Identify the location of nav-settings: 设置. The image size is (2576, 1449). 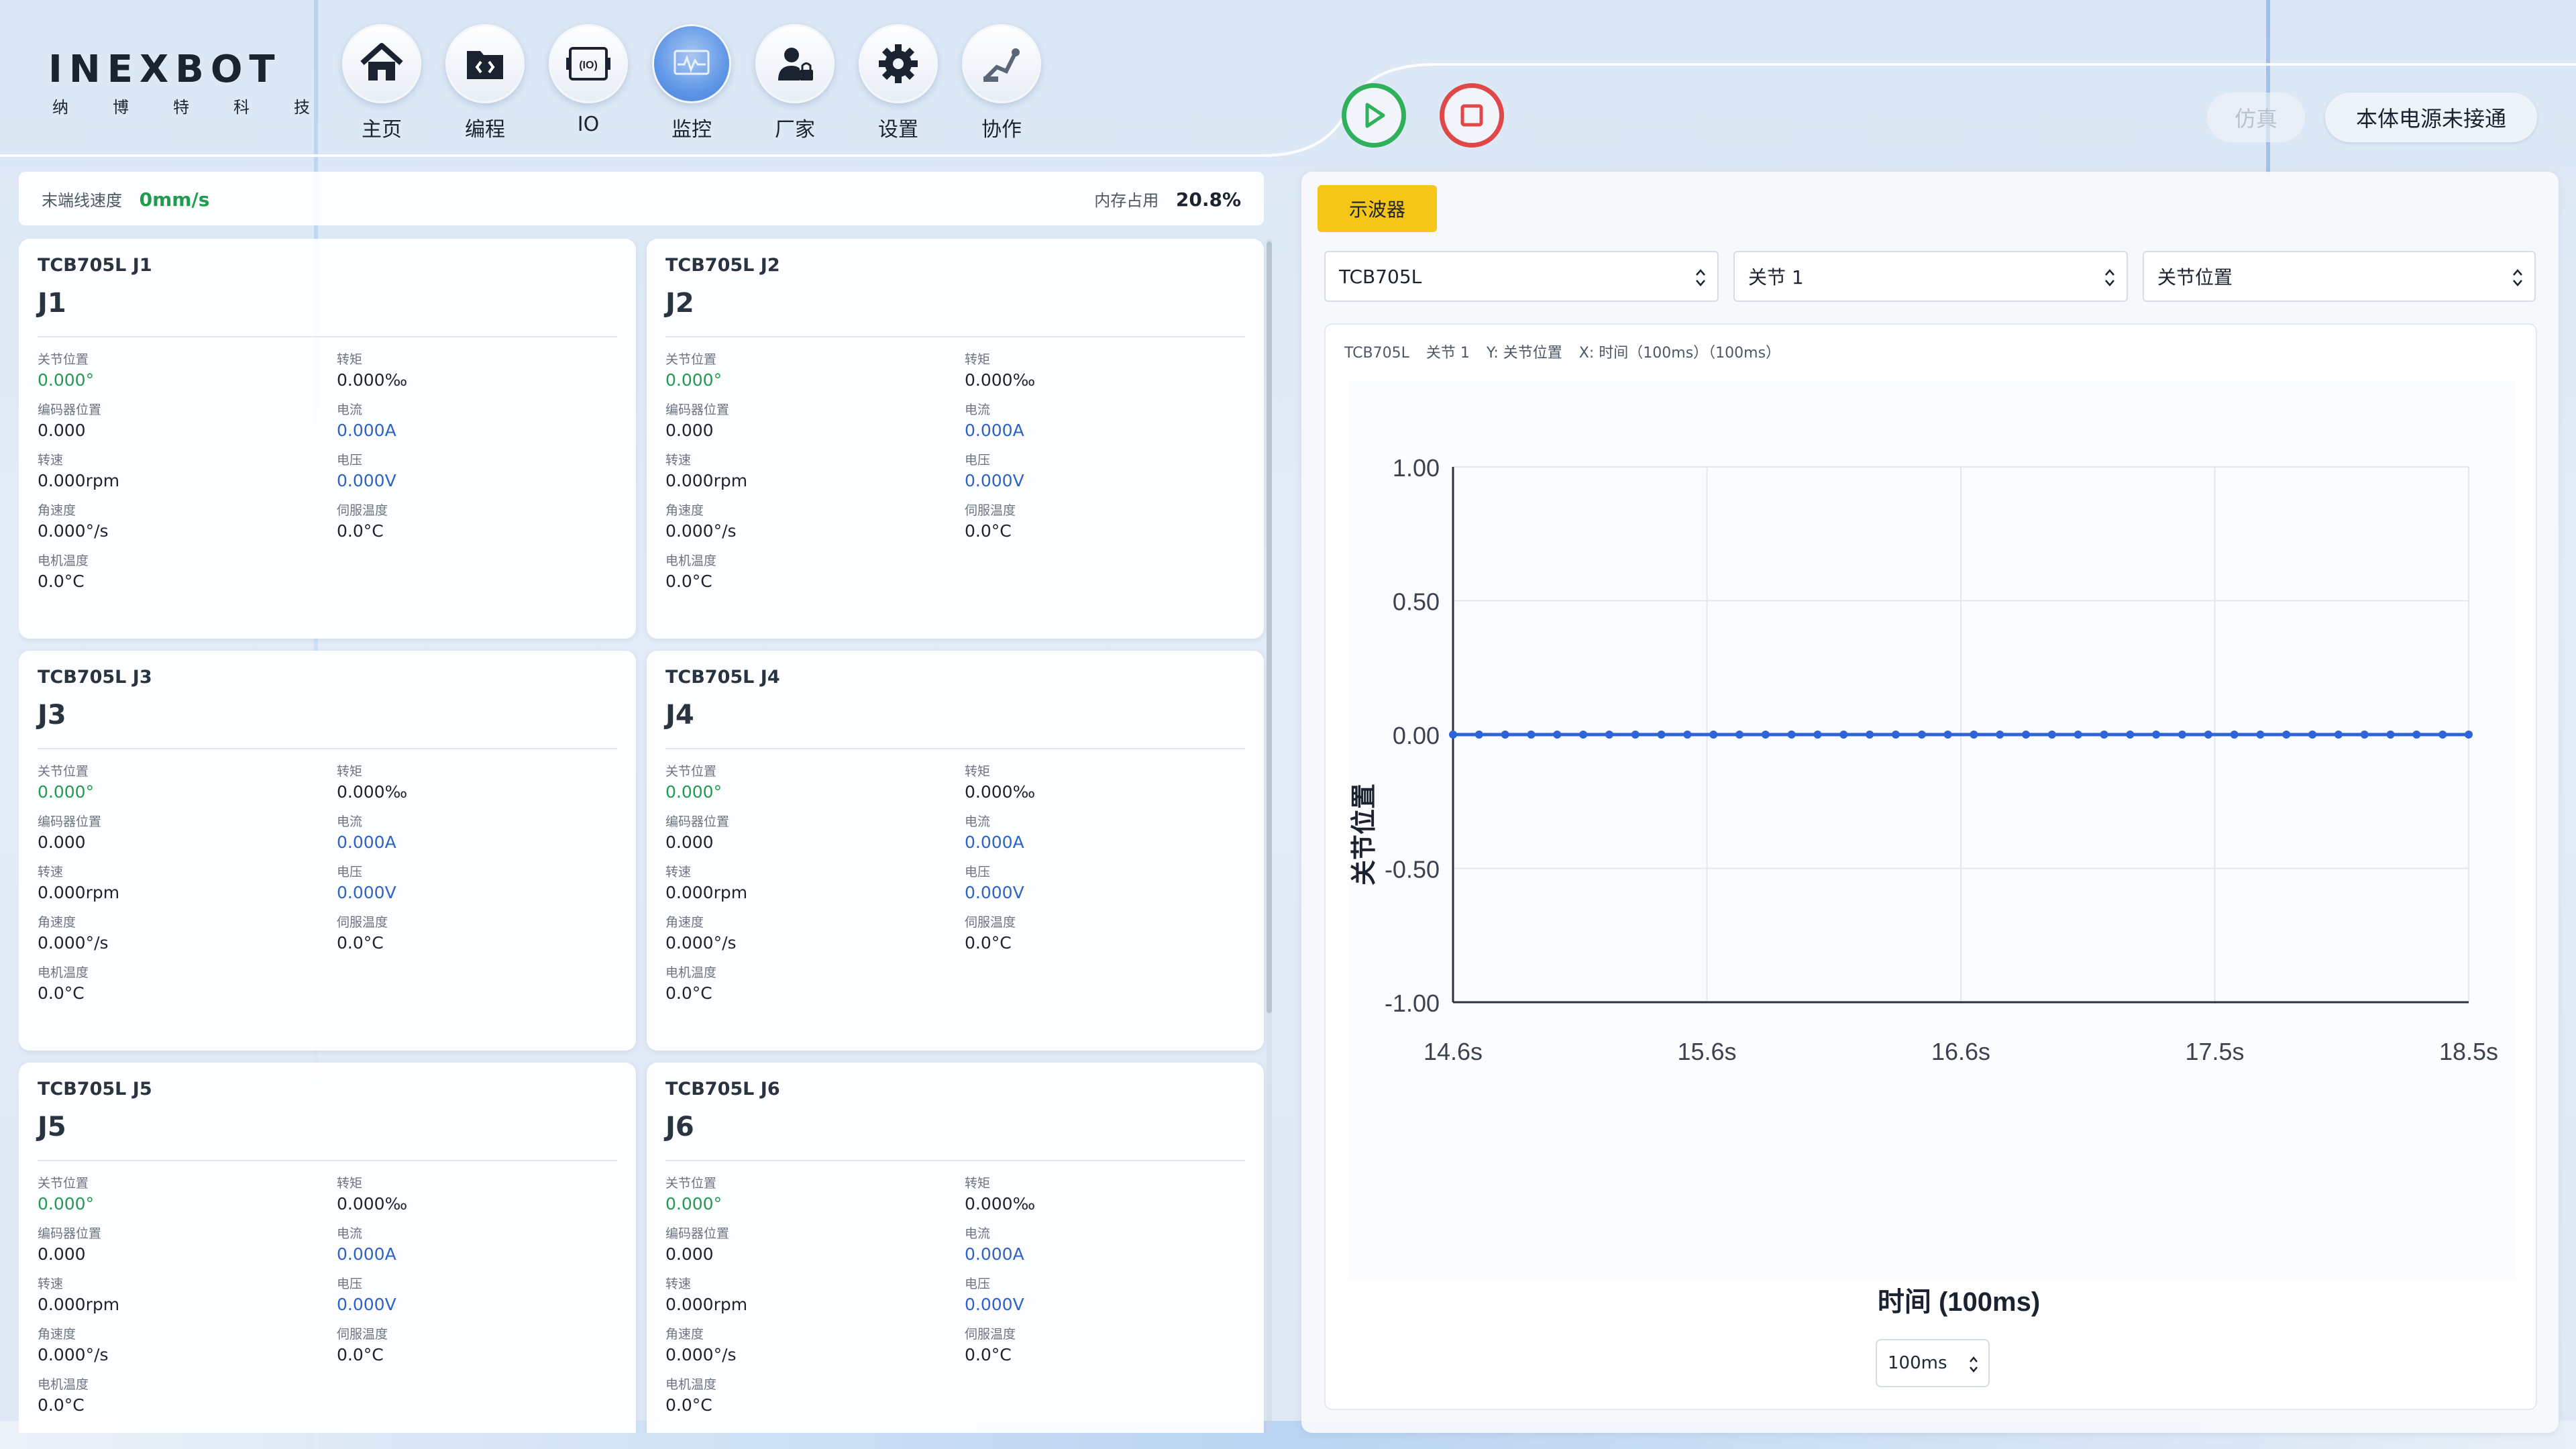
(898, 83).